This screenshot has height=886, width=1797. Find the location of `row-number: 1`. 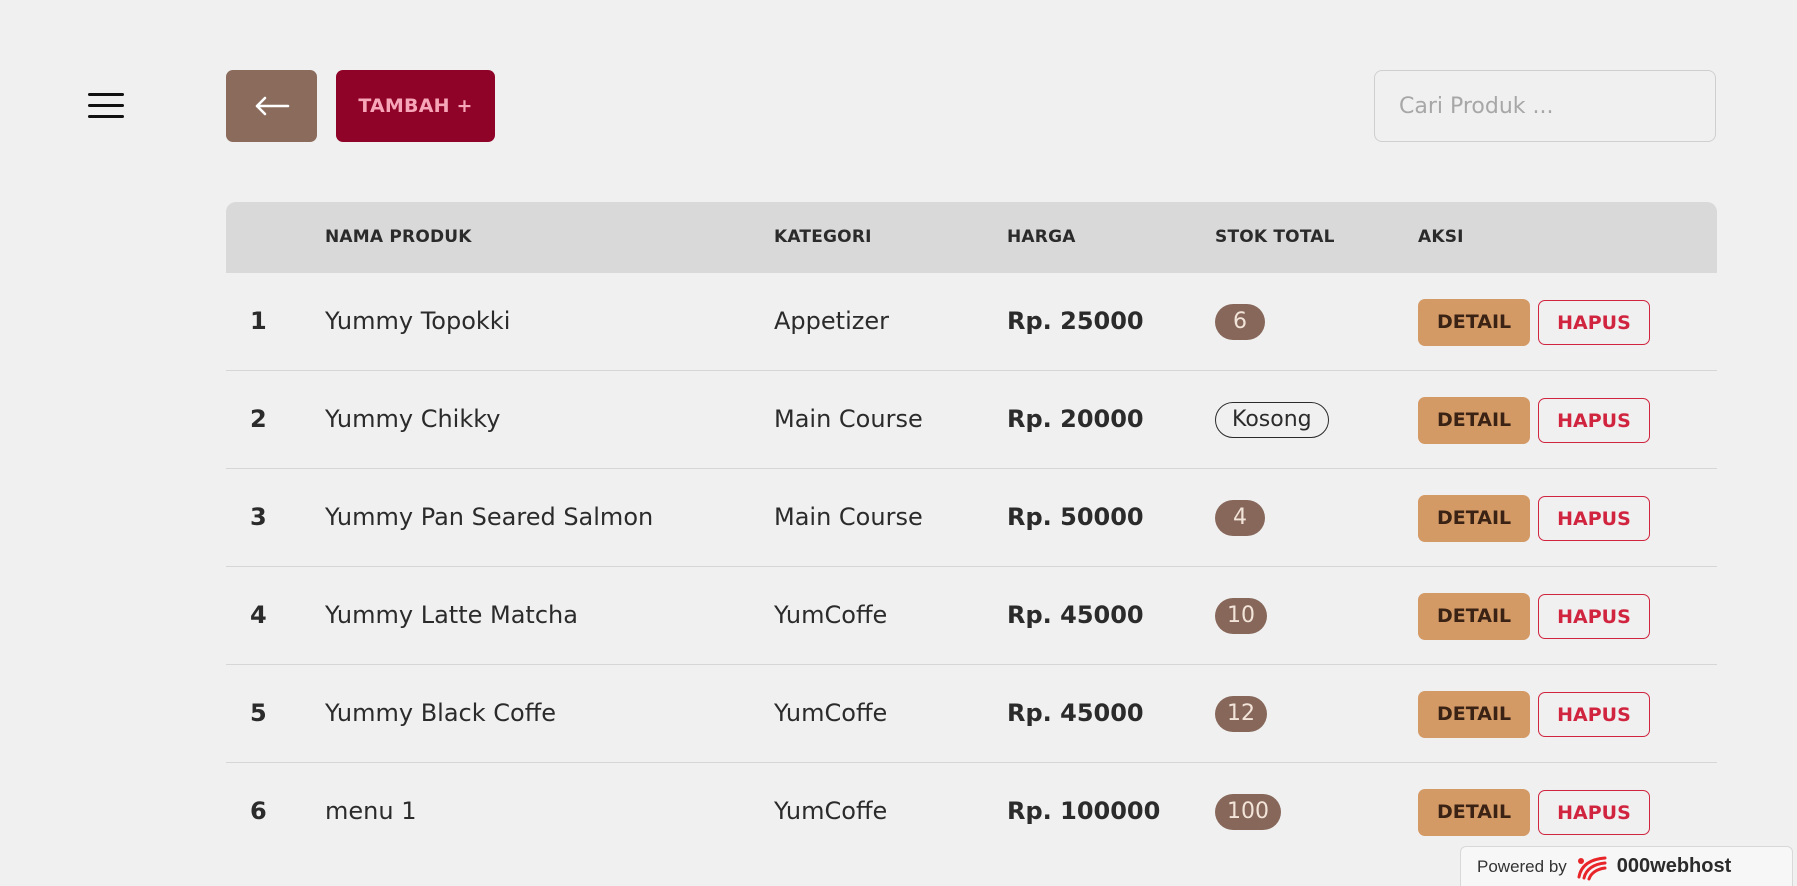

row-number: 1 is located at coordinates (258, 321).